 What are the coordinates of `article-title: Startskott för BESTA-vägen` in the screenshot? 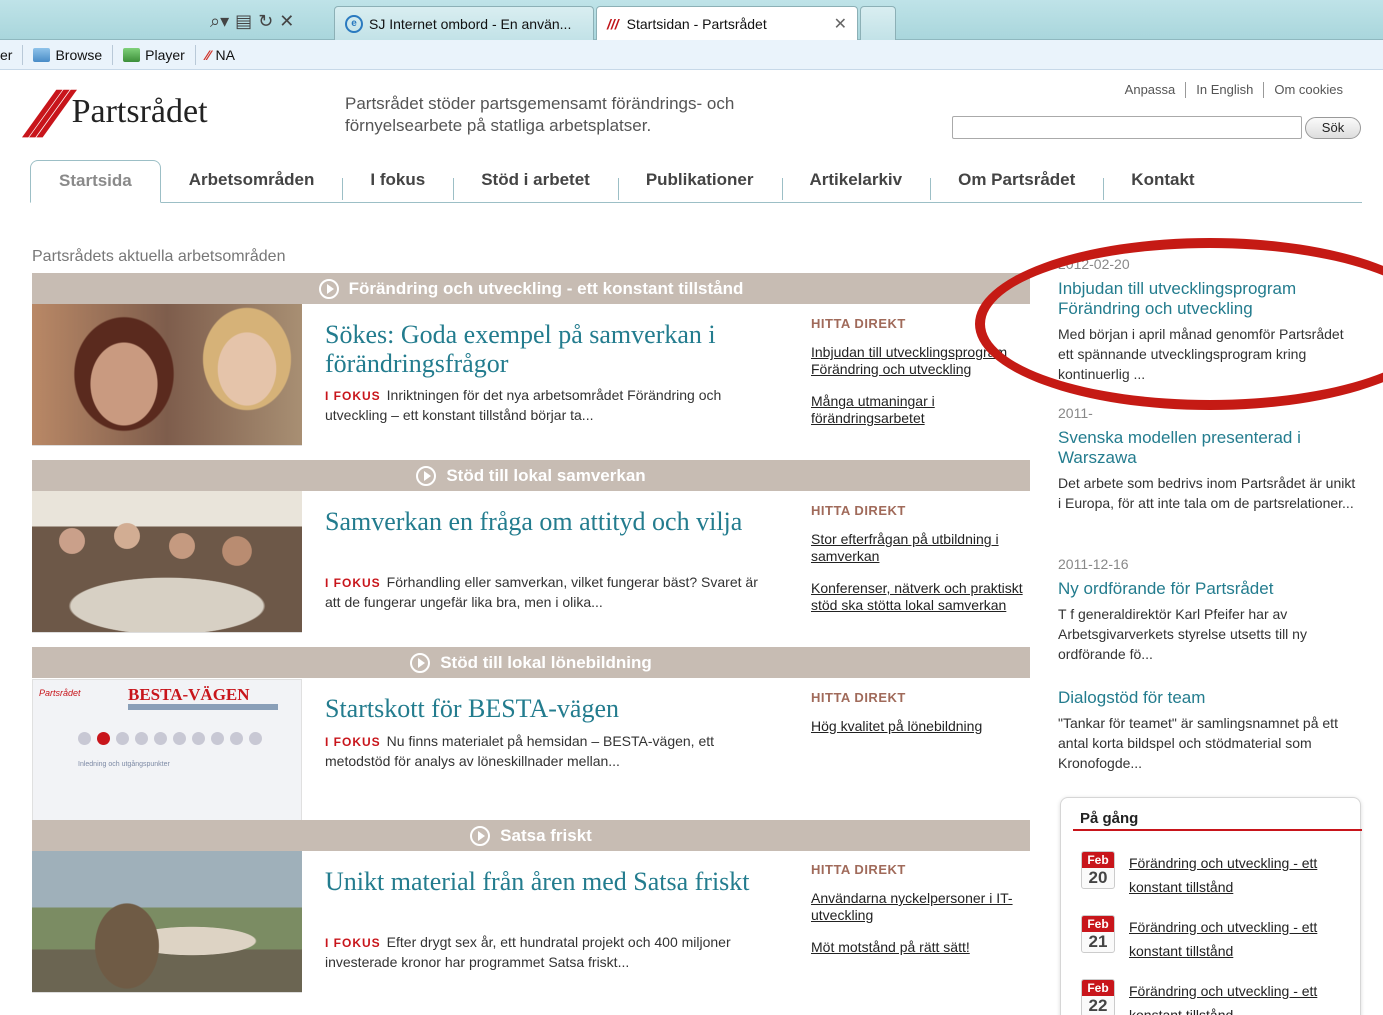 It's located at (555, 708).